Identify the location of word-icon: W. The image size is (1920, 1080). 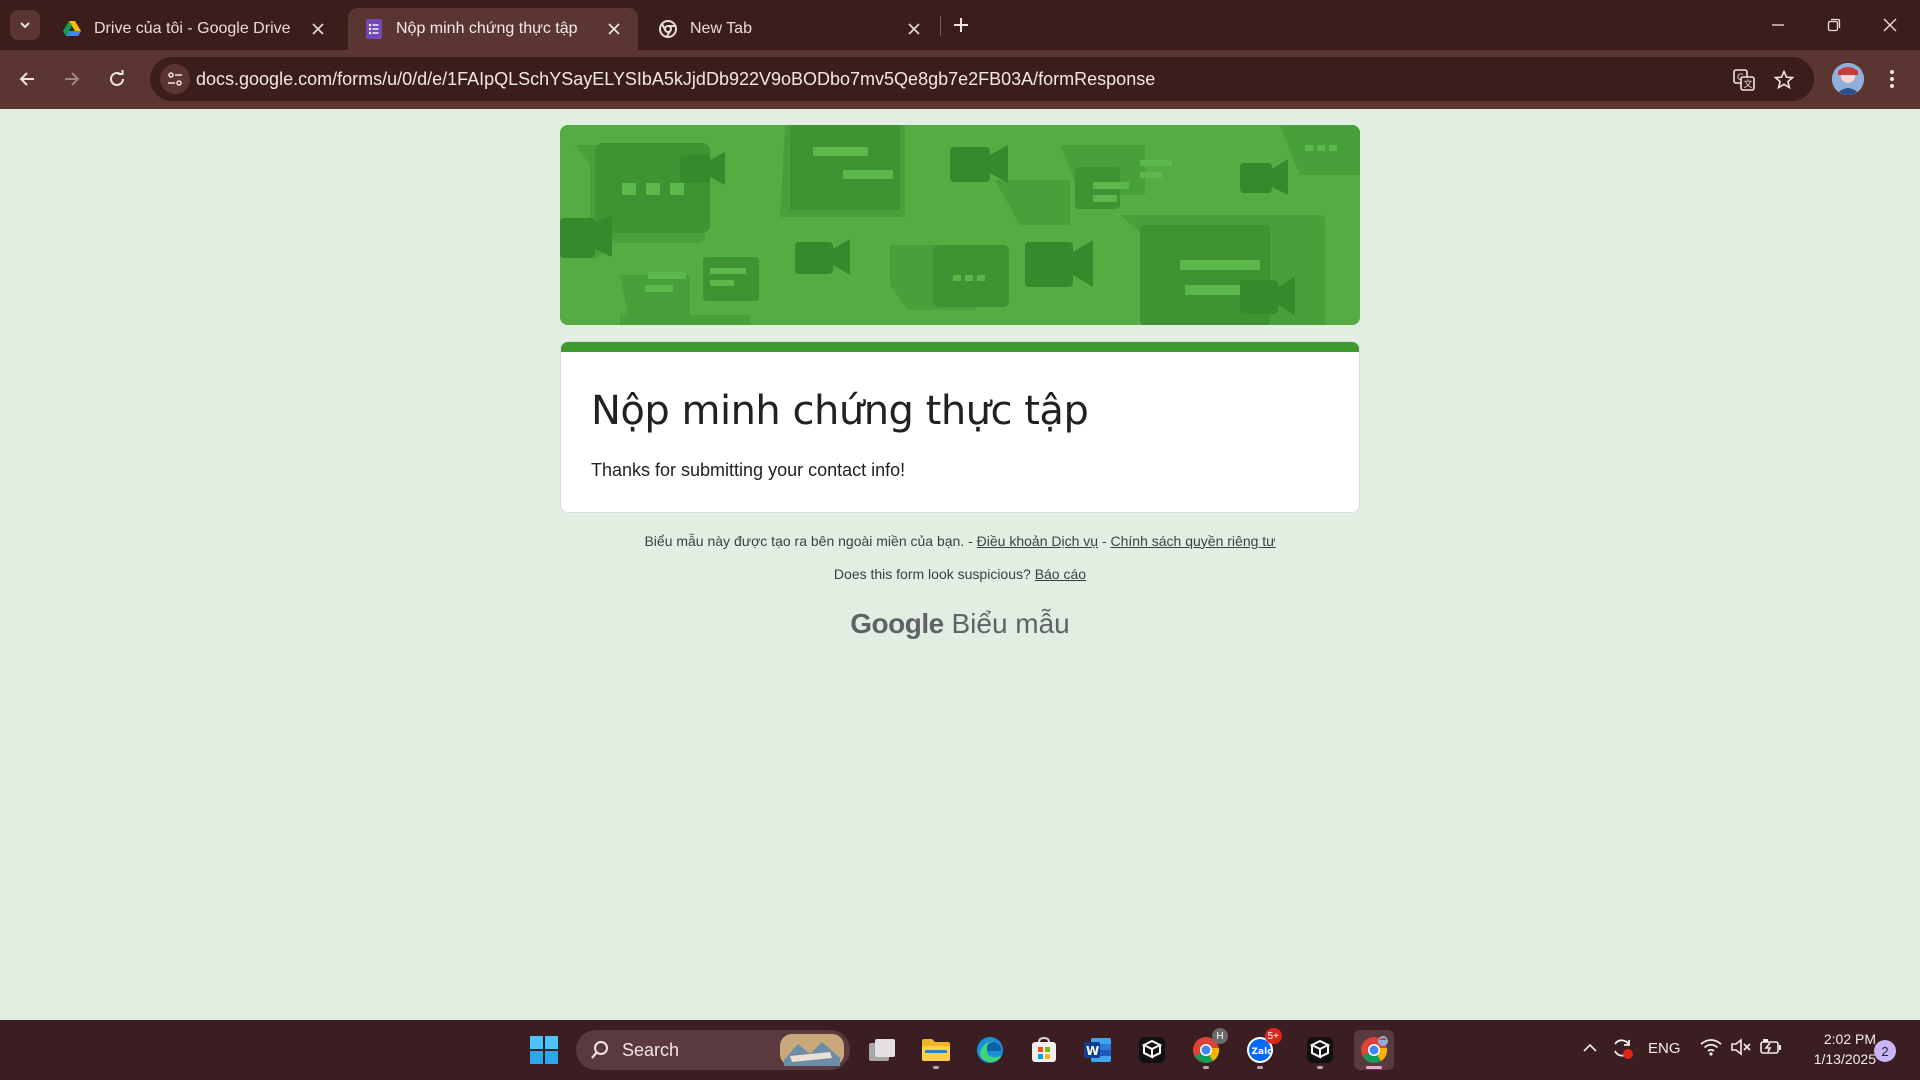
(1097, 1050).